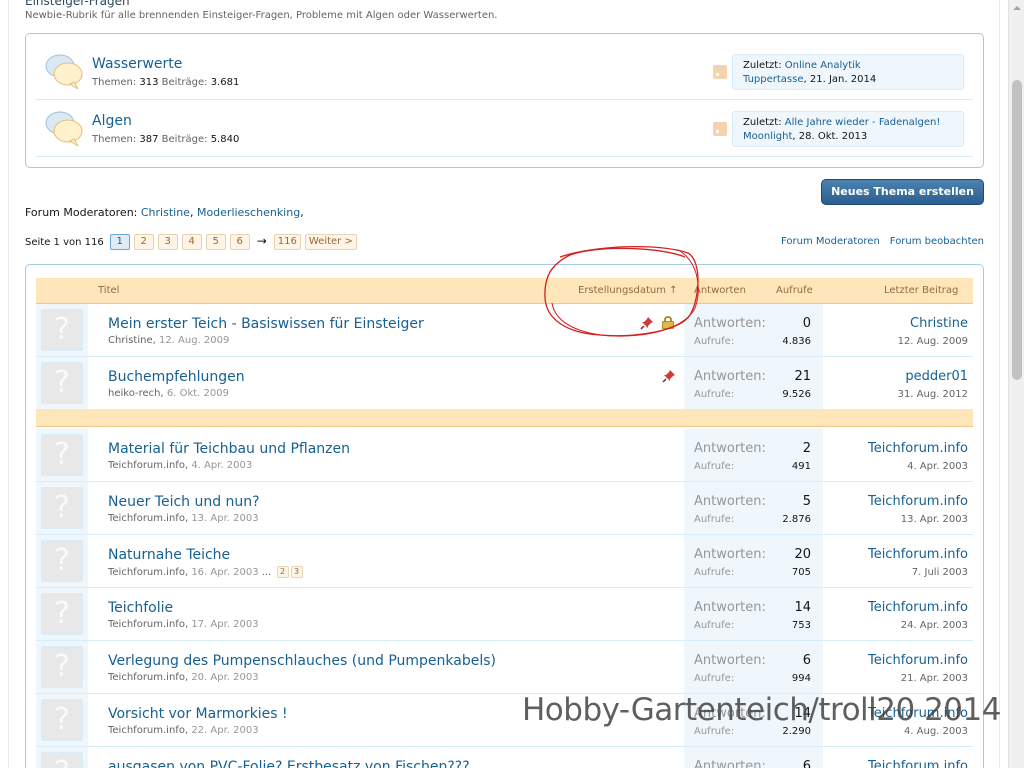  What do you see at coordinates (730, 376) in the screenshot?
I see `replies-label: Antworten:` at bounding box center [730, 376].